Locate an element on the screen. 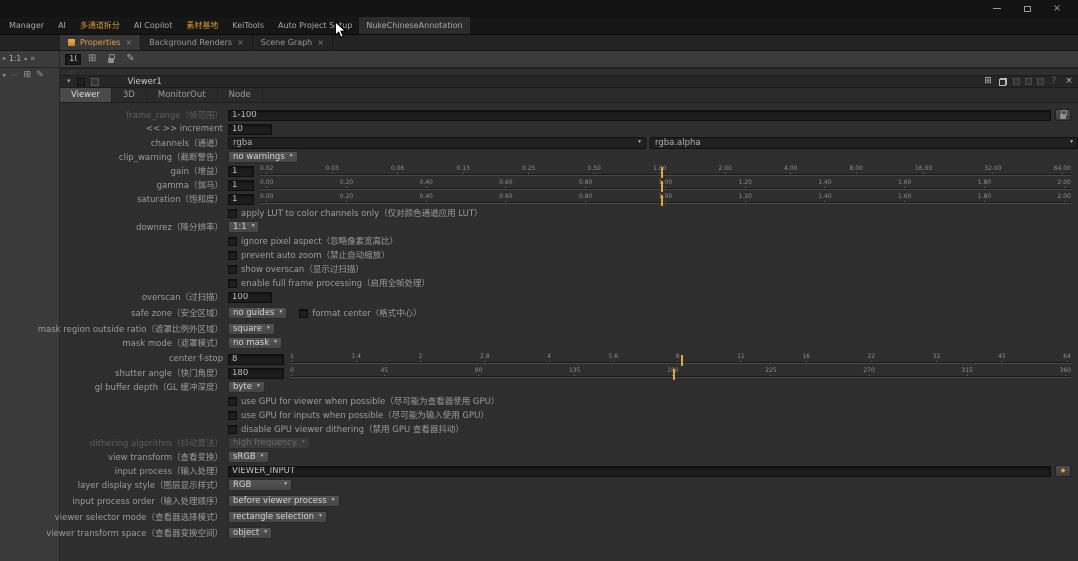  chevron-down-icon: ▾ is located at coordinates (639, 142).